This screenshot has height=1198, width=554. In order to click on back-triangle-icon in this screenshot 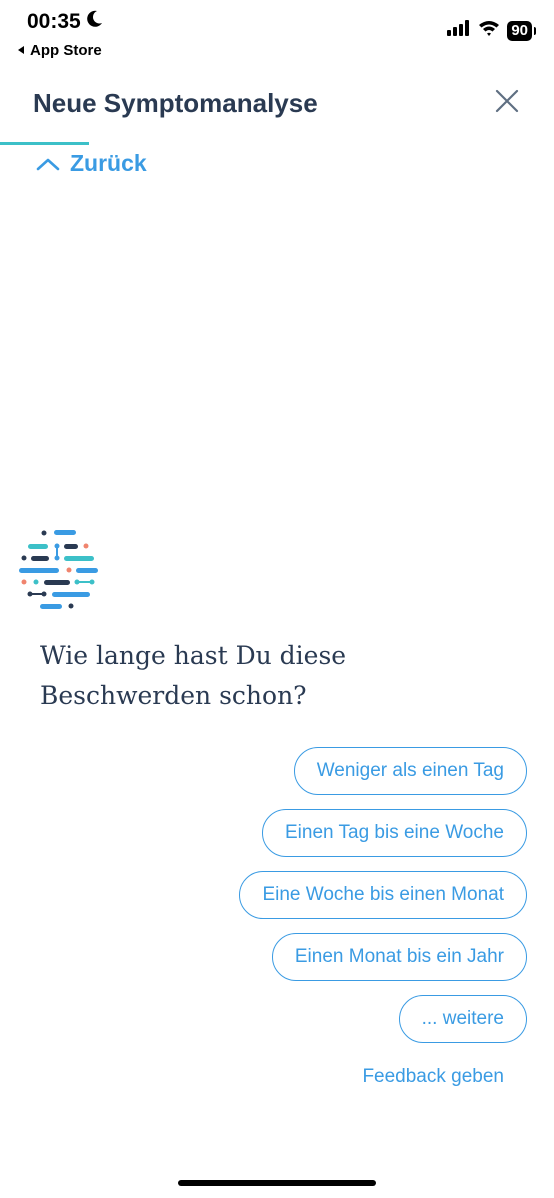, I will do `click(21, 50)`.